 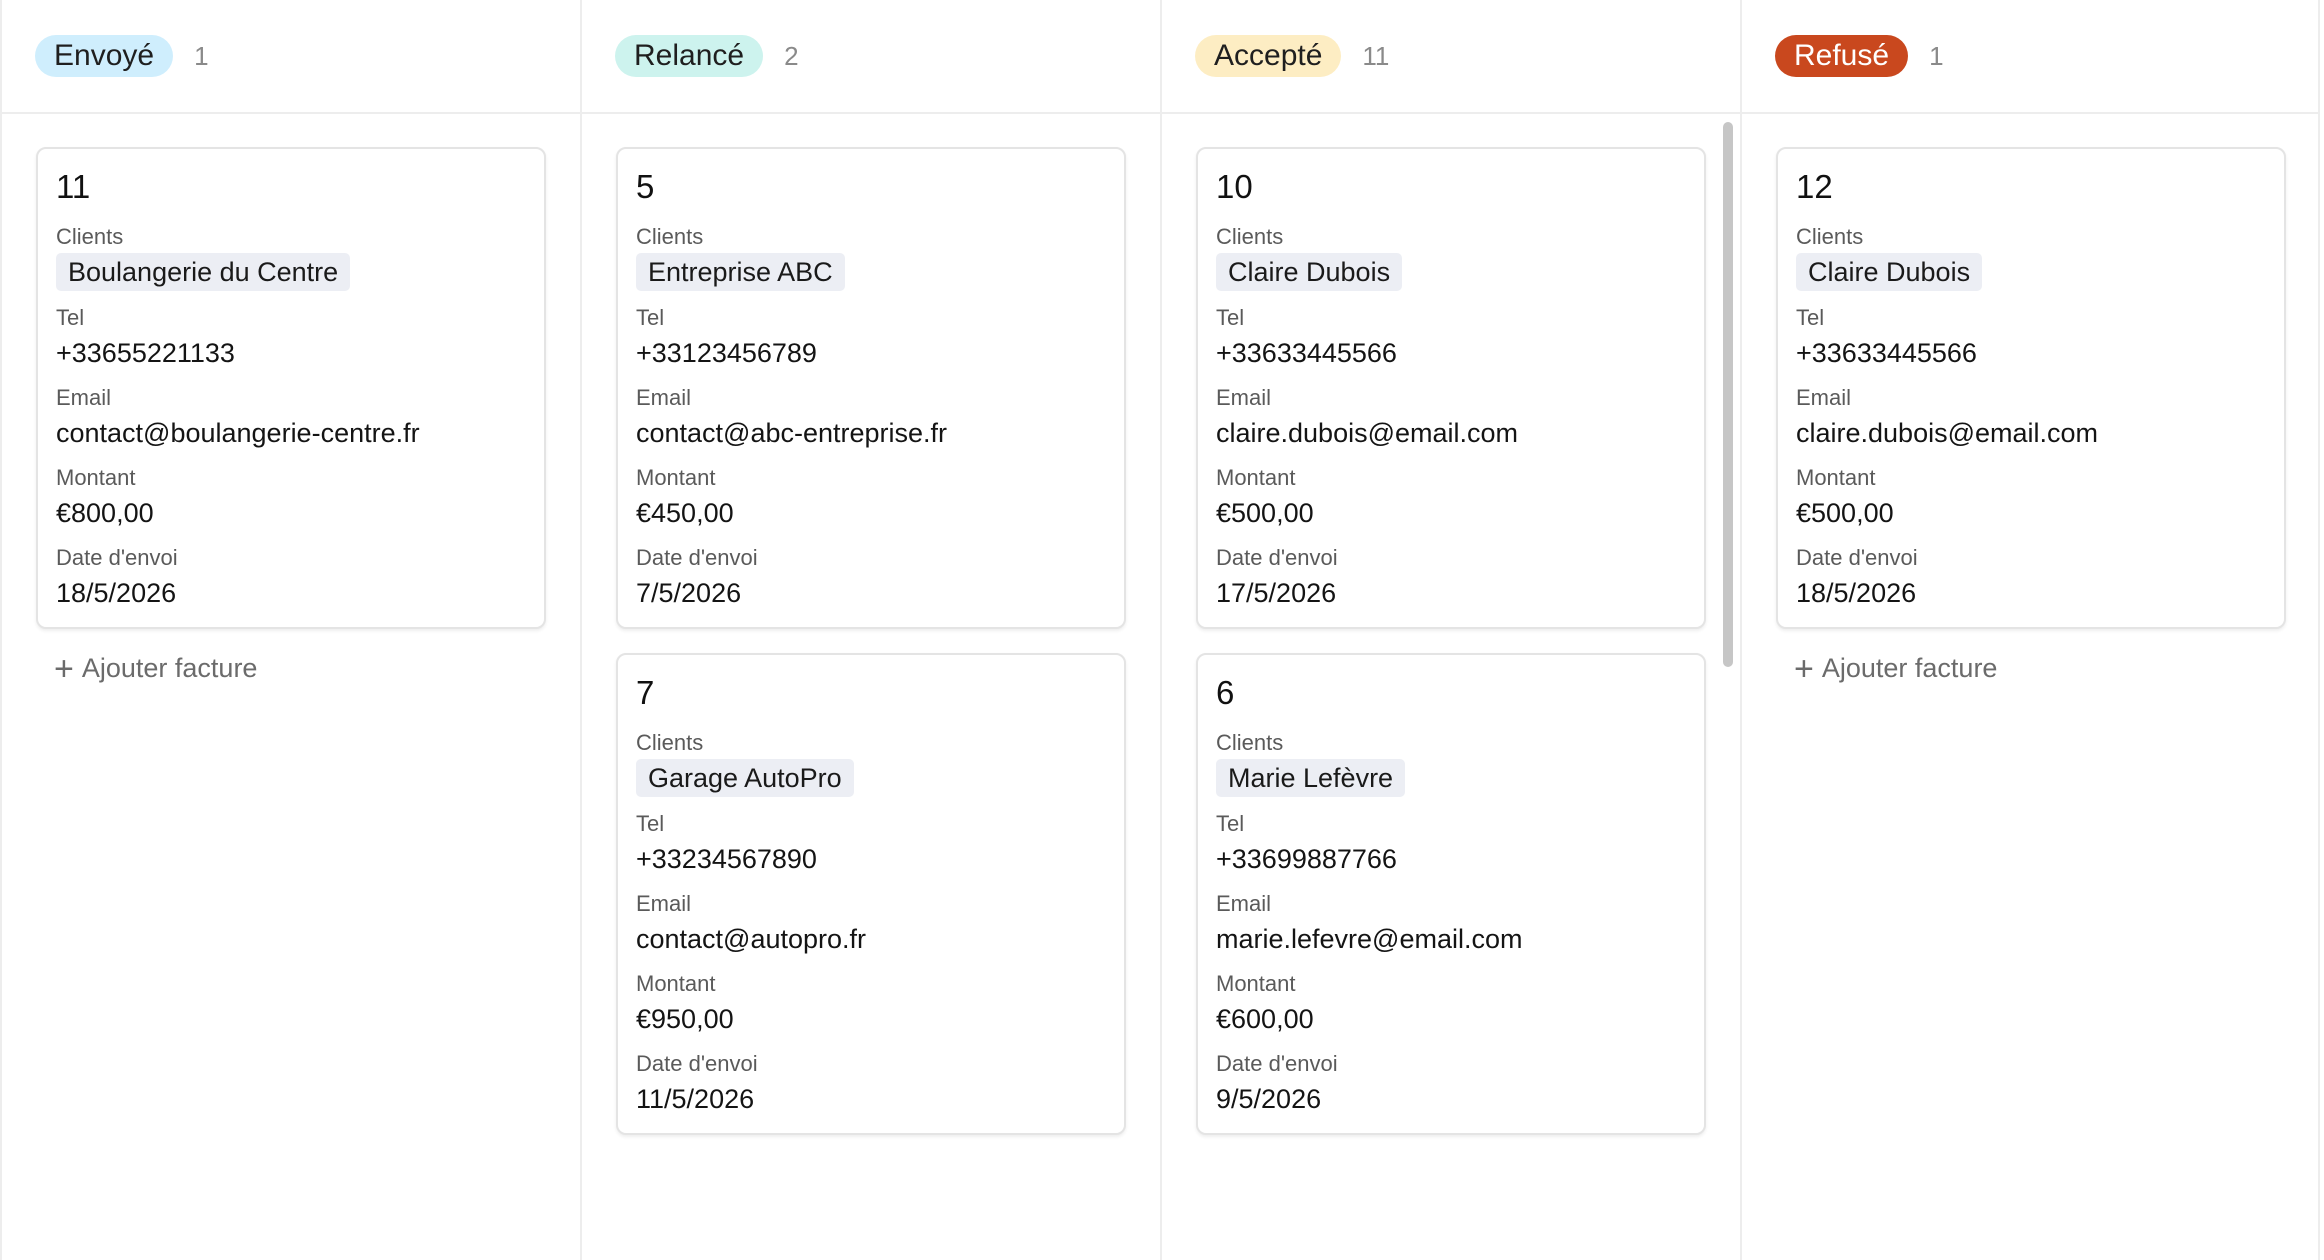 I want to click on column-header: Envoyé 1, so click(x=291, y=57).